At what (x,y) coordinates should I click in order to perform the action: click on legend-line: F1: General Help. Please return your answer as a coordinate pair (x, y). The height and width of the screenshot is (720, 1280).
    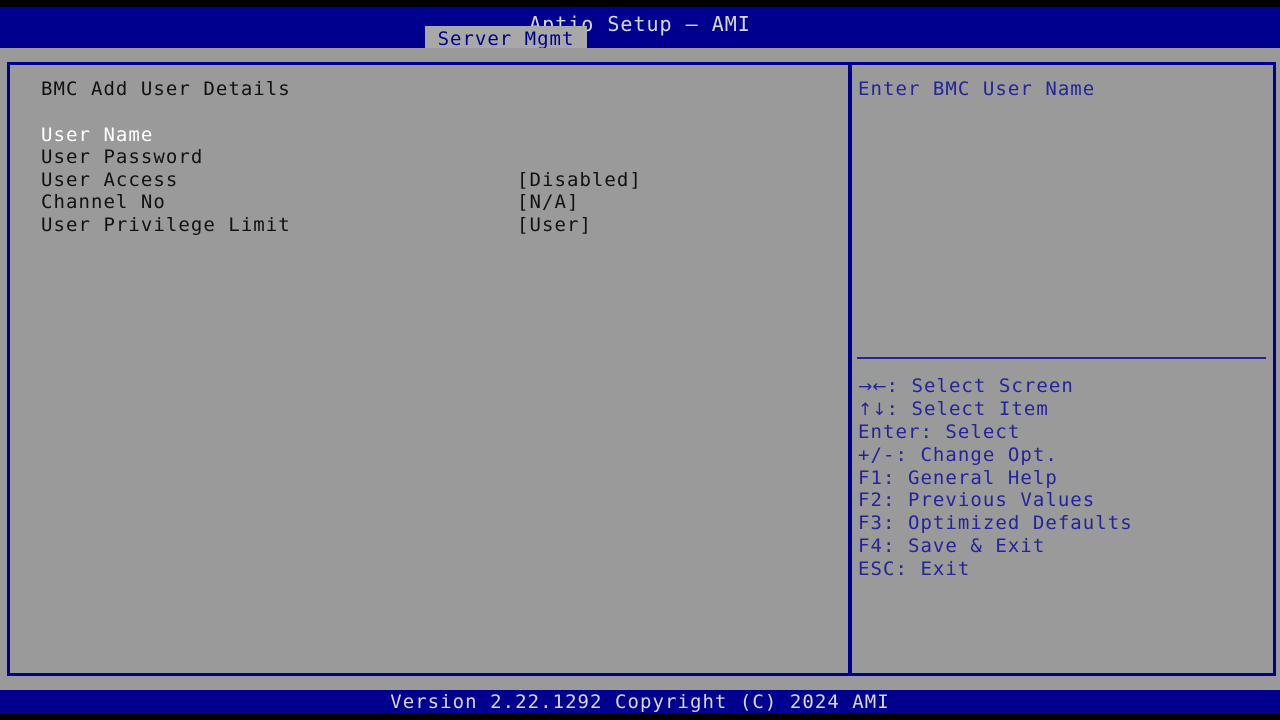
    Looking at the image, I should click on (1065, 478).